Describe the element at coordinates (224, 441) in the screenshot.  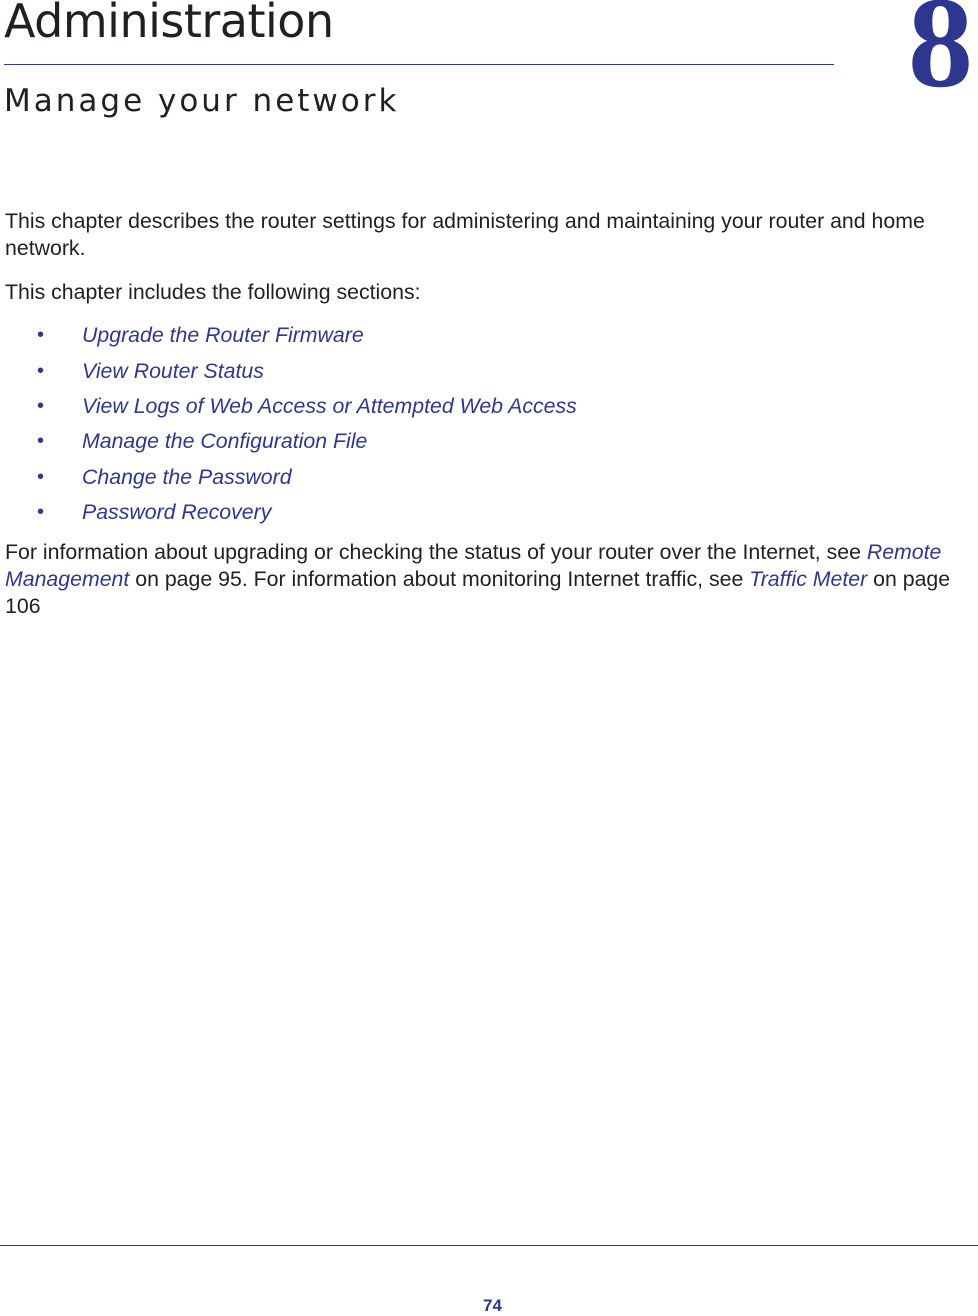
I see `section-link-configuration-file: Manage the Configuration File` at that location.